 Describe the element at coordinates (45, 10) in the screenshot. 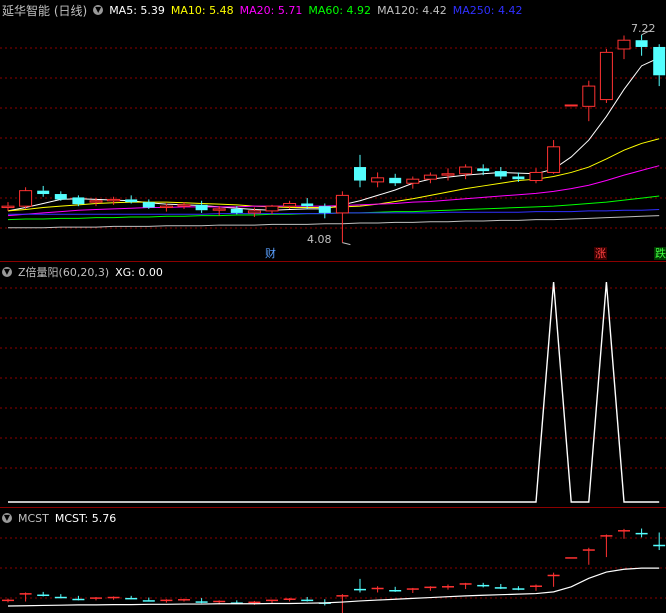

I see `stock-title: 延华智能 (日线)` at that location.